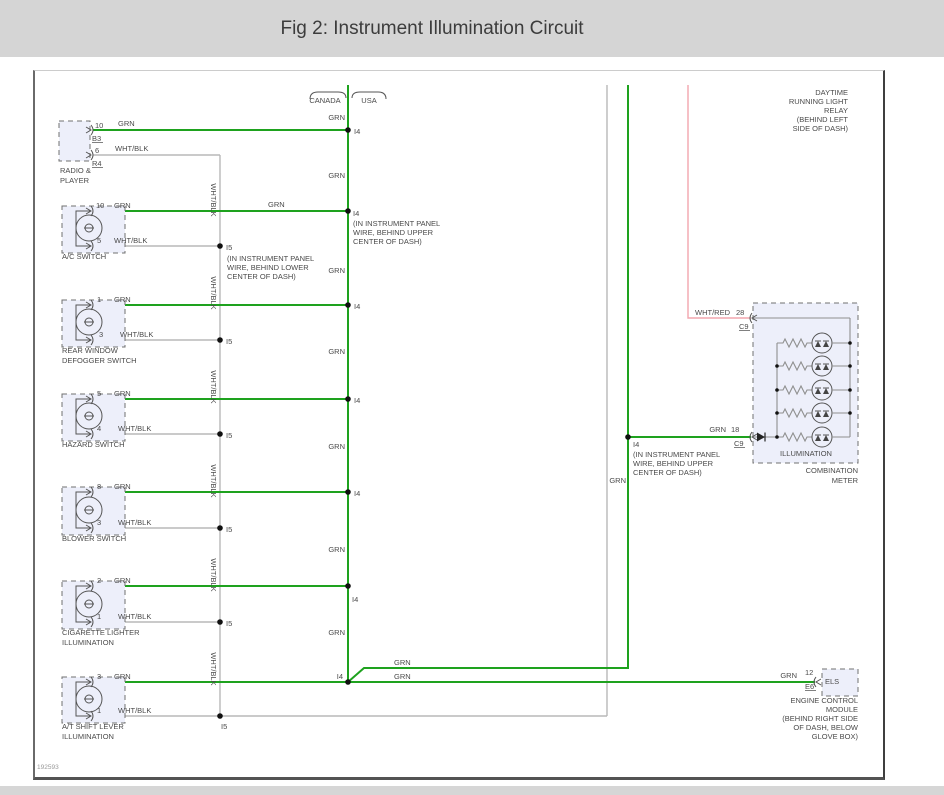 This screenshot has width=944, height=795. What do you see at coordinates (94, 538) in the screenshot?
I see `component-name: BLOWER SWITCH` at bounding box center [94, 538].